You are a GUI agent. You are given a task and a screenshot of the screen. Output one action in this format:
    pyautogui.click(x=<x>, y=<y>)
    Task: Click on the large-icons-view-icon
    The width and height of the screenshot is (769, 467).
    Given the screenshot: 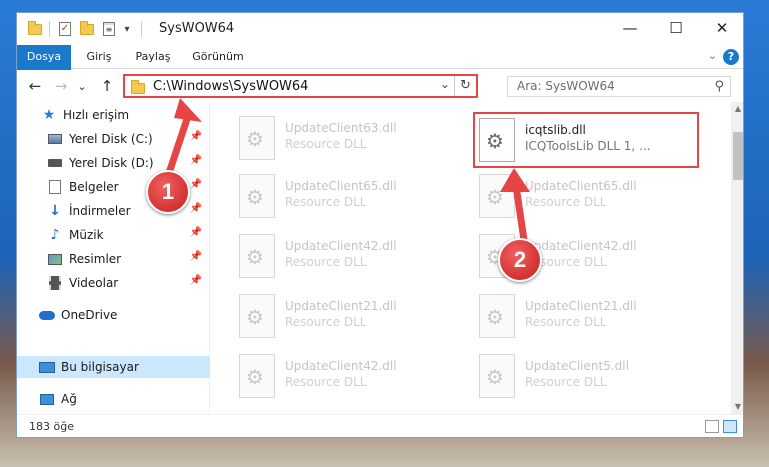 What is the action you would take?
    pyautogui.click(x=730, y=426)
    